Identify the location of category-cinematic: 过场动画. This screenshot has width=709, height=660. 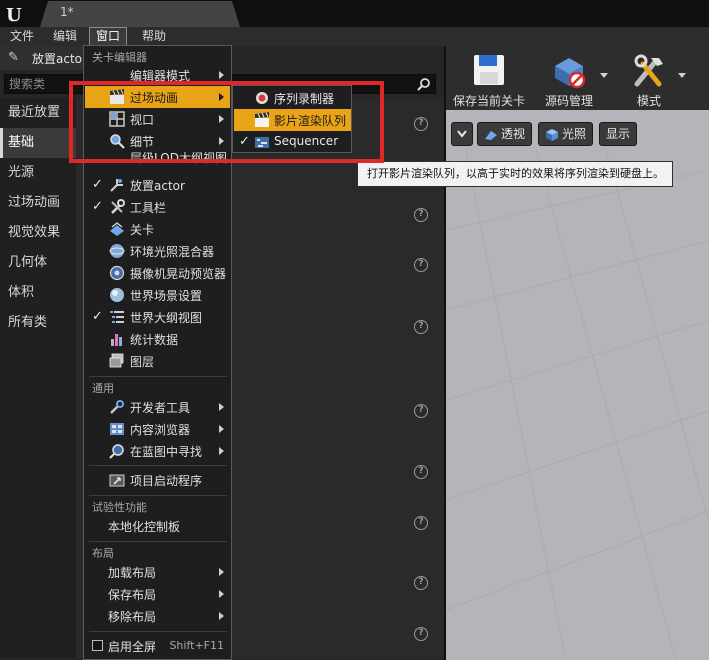
(38, 203).